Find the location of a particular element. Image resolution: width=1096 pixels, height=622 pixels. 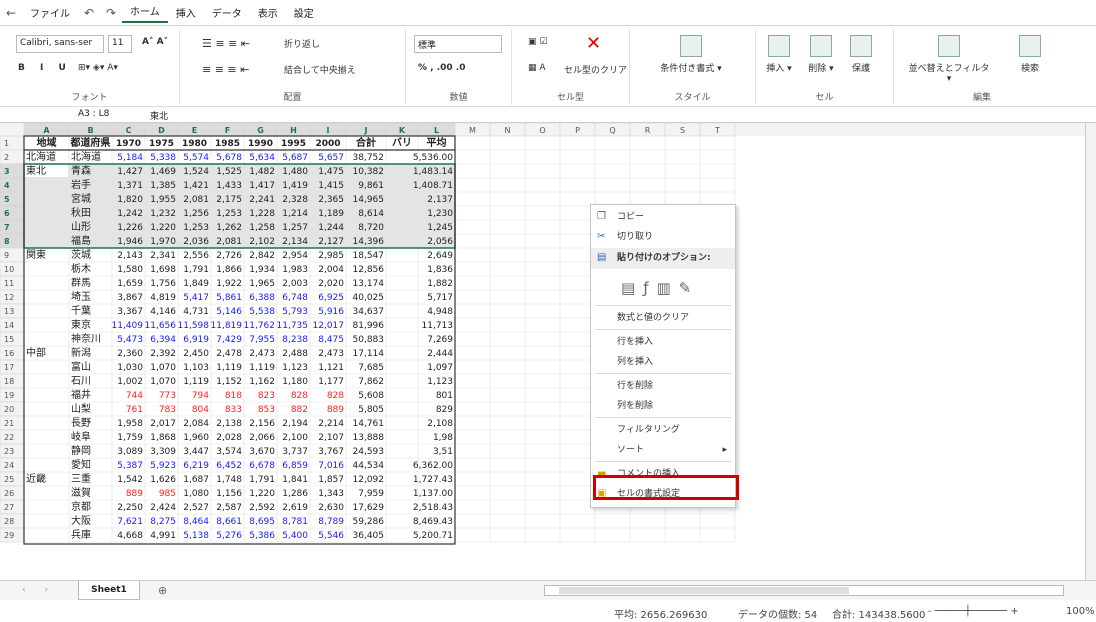

merge-center-button: 結合して中央揃え is located at coordinates (320, 69).